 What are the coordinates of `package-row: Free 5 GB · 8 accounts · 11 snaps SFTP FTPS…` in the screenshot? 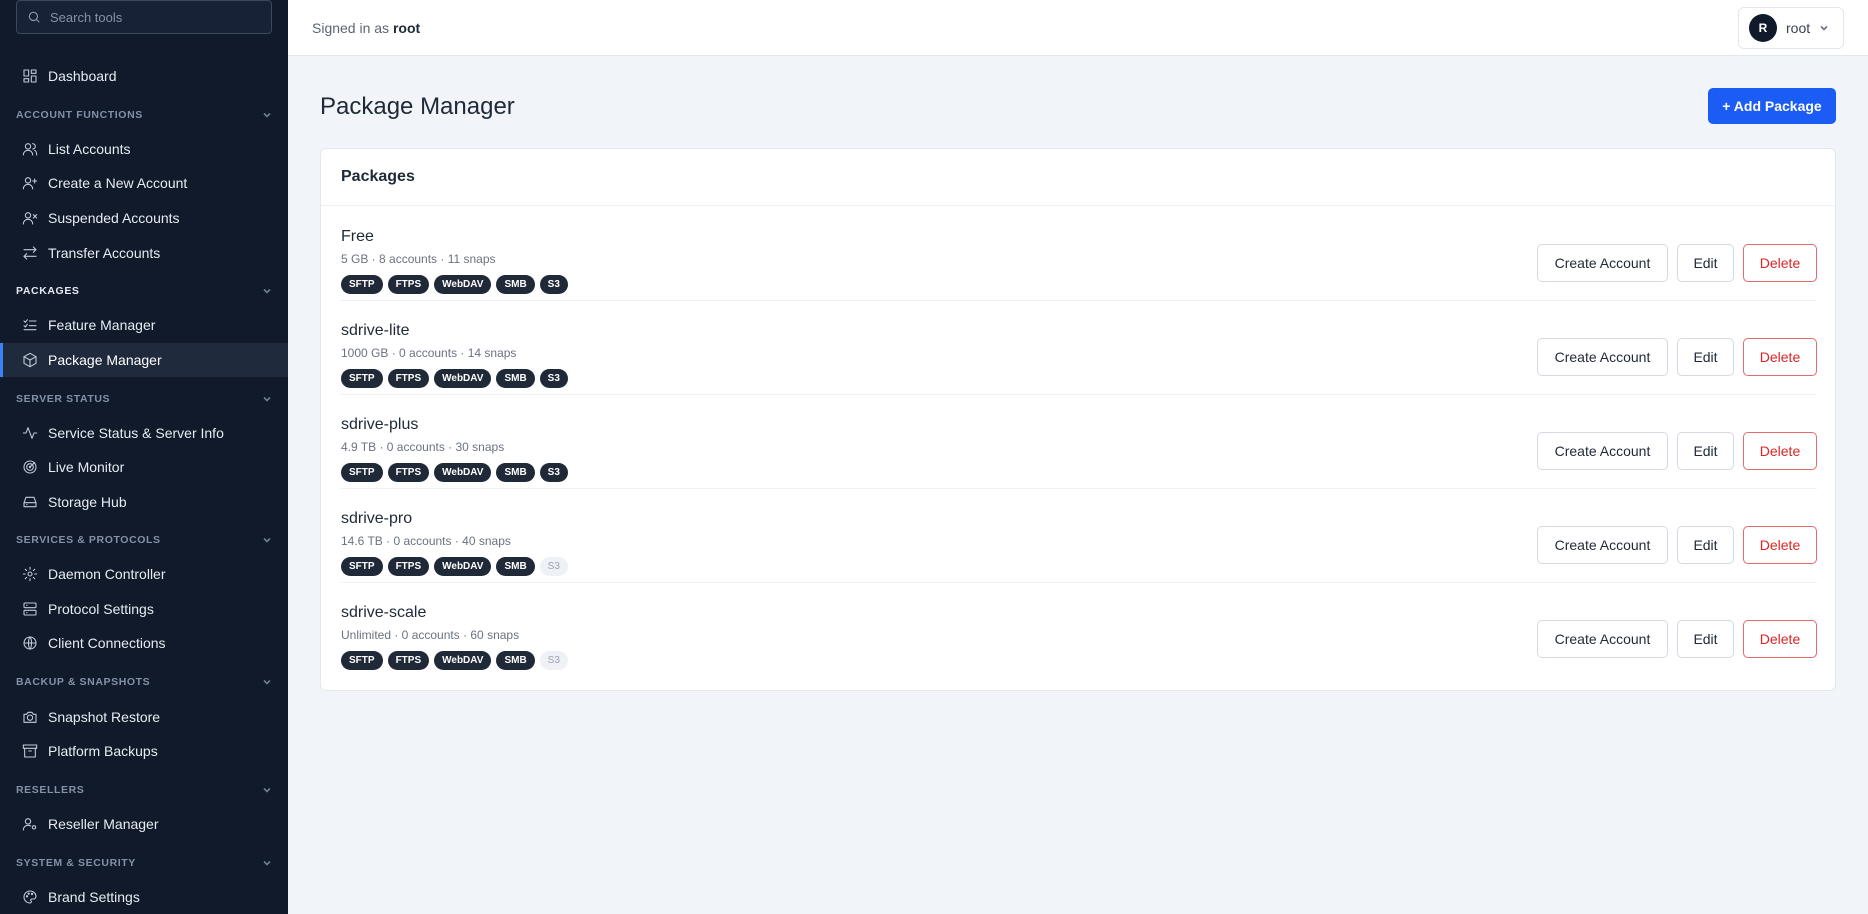 It's located at (1079, 254).